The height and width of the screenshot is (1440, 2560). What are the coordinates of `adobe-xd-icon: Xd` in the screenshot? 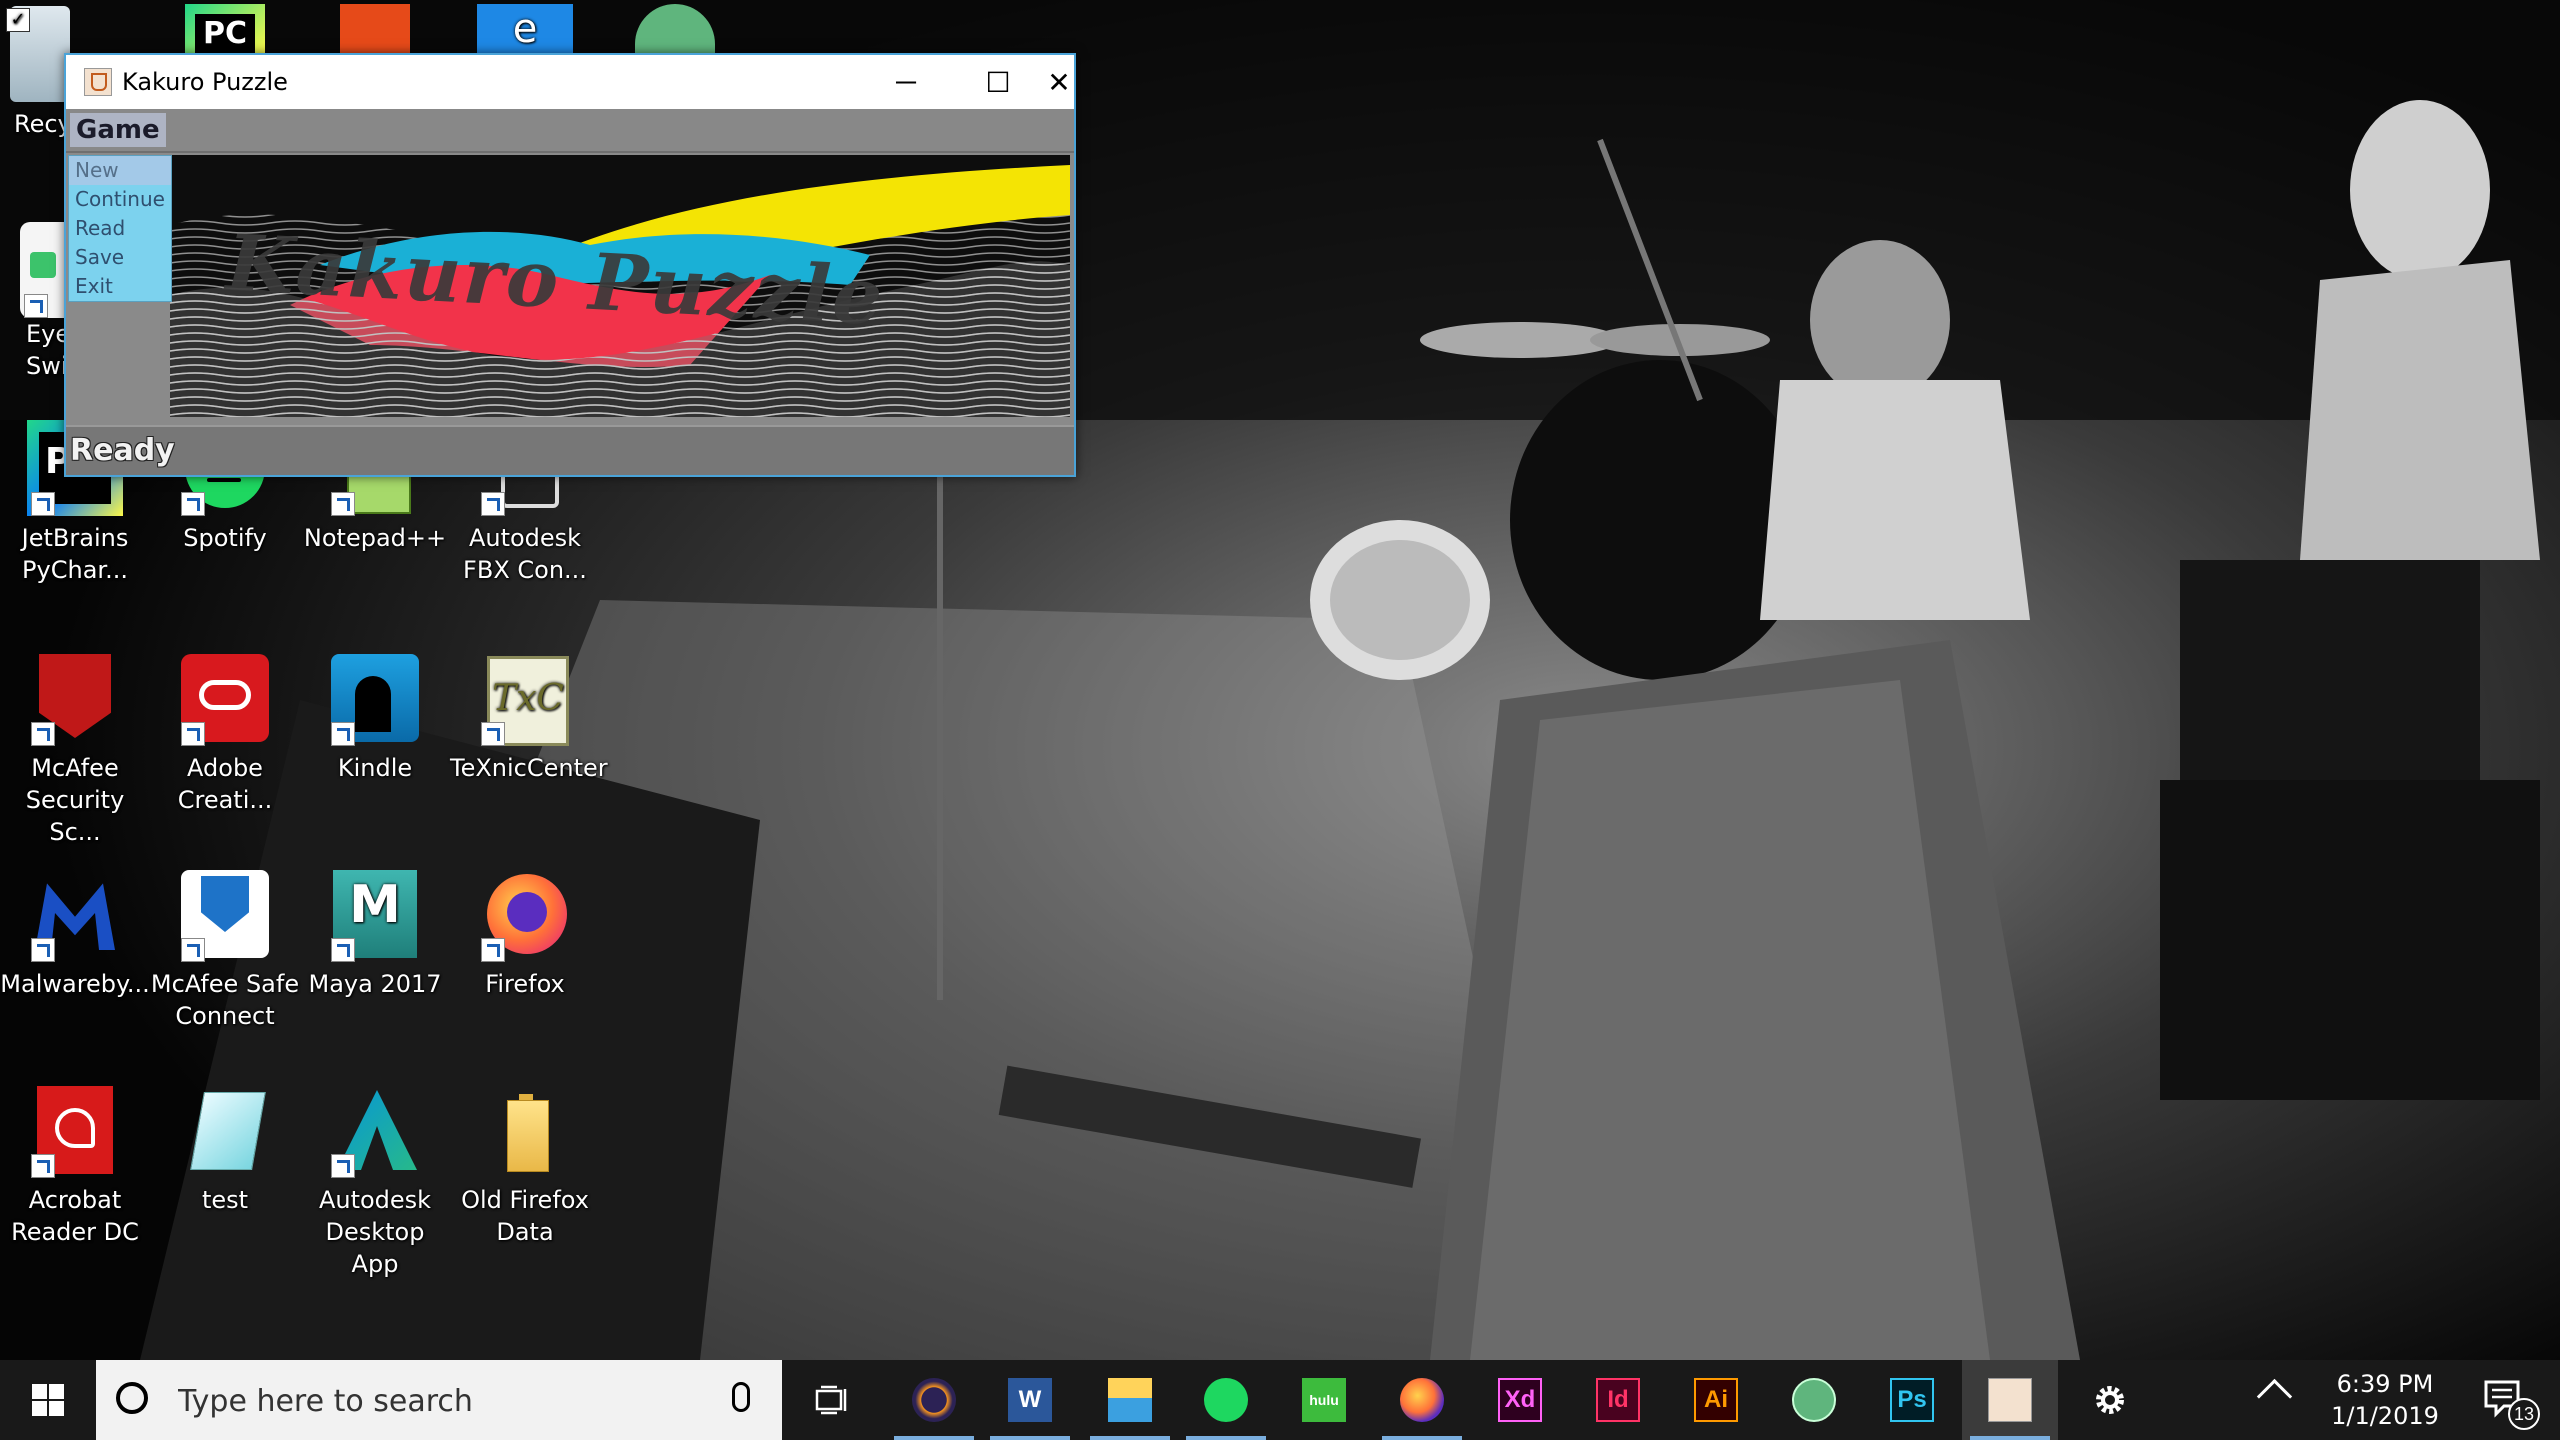 It's located at (1520, 1400).